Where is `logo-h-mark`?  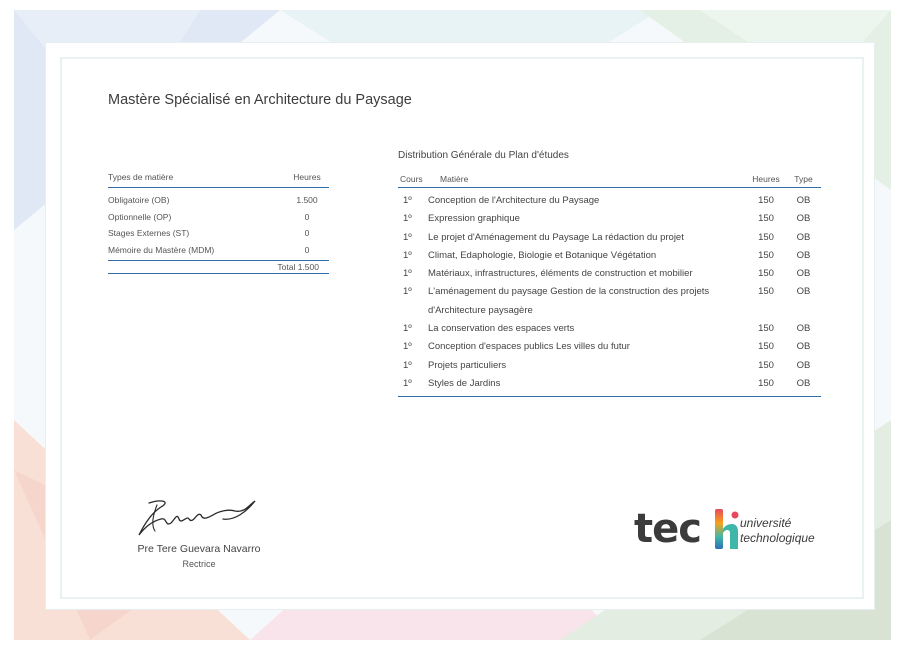 logo-h-mark is located at coordinates (727, 529).